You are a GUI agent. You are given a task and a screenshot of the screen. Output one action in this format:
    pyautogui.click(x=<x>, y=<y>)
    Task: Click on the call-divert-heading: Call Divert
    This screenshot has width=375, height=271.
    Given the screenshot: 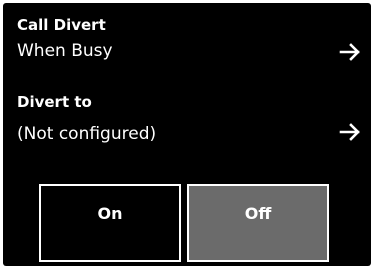 What is the action you would take?
    pyautogui.click(x=61, y=25)
    